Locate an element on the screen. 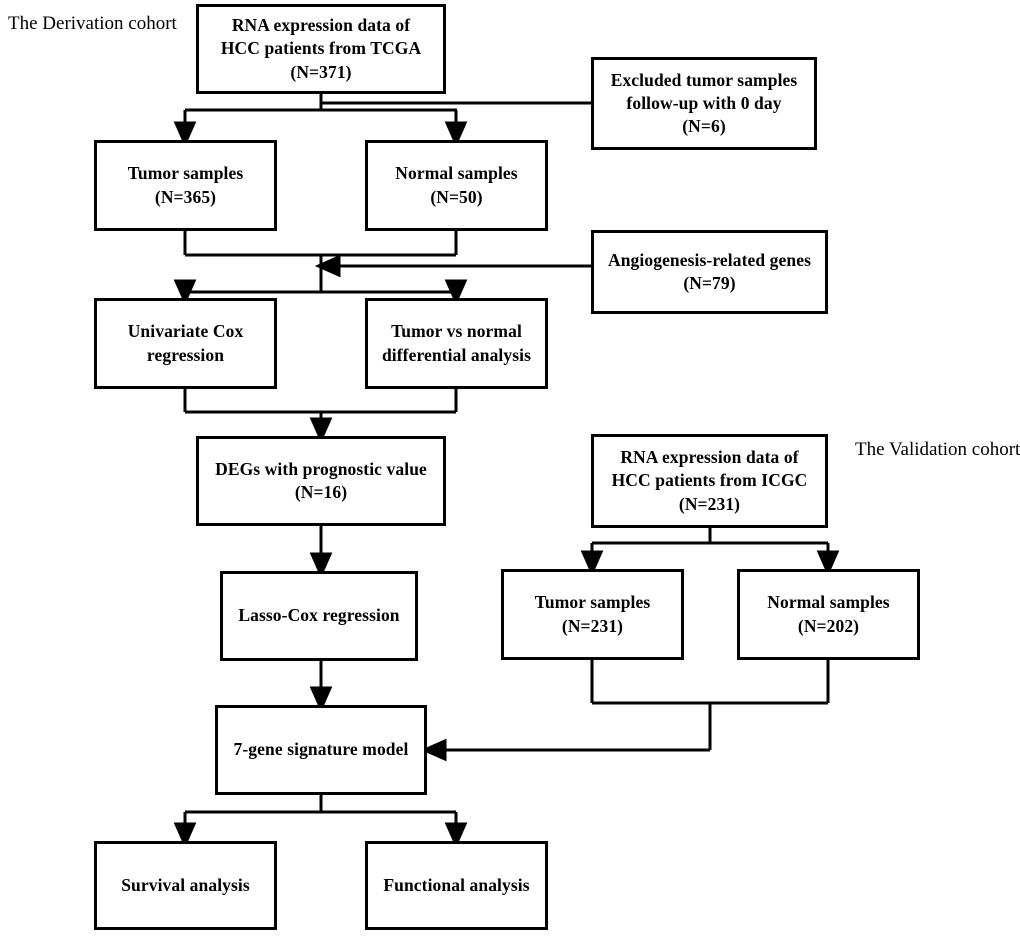 This screenshot has width=1020, height=936. node-signature-model-text: 7-gene signature model is located at coordinates (321, 749).